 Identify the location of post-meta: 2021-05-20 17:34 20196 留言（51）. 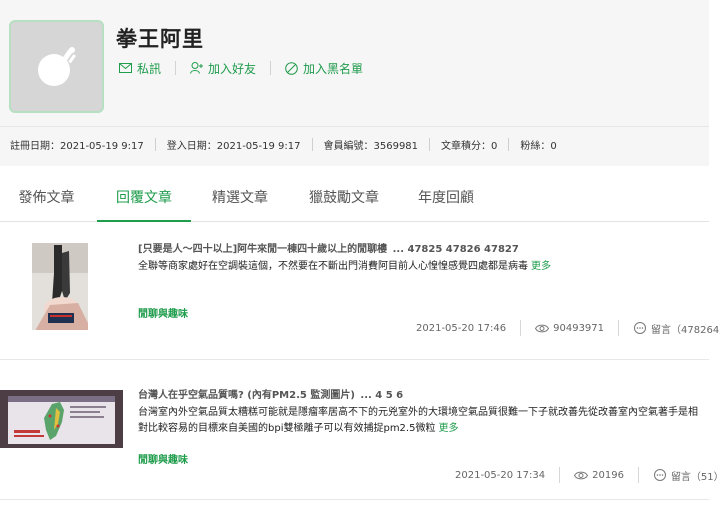
(587, 475).